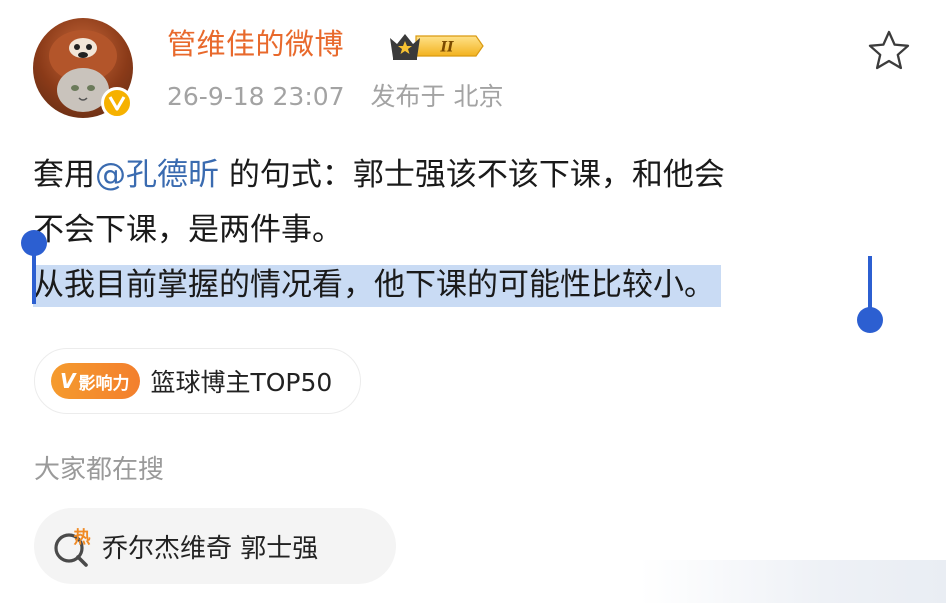 The height and width of the screenshot is (603, 946). I want to click on post-meta: 26-9-18 23:07 发布于 北京, so click(335, 97).